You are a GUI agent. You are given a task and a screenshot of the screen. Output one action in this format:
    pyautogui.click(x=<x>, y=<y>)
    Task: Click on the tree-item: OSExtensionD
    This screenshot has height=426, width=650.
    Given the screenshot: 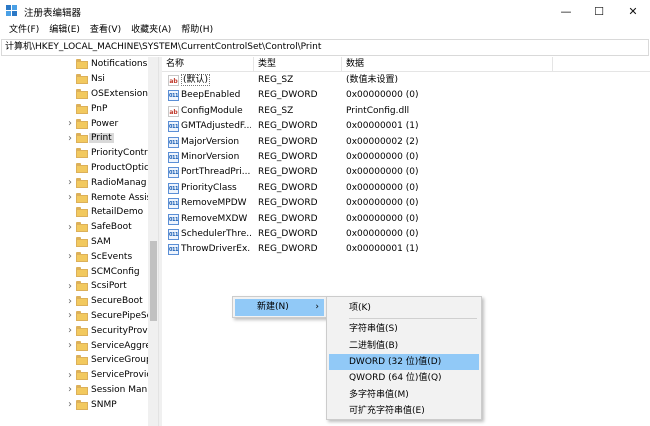 What is the action you would take?
    pyautogui.click(x=77, y=94)
    